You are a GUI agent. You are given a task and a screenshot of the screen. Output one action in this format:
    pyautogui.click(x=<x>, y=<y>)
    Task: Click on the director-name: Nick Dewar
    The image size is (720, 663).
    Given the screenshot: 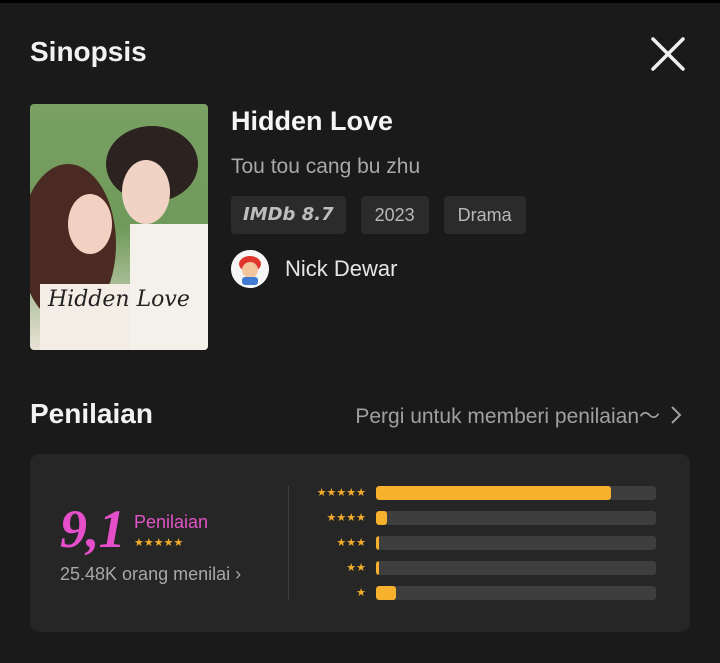 What is the action you would take?
    pyautogui.click(x=341, y=268)
    